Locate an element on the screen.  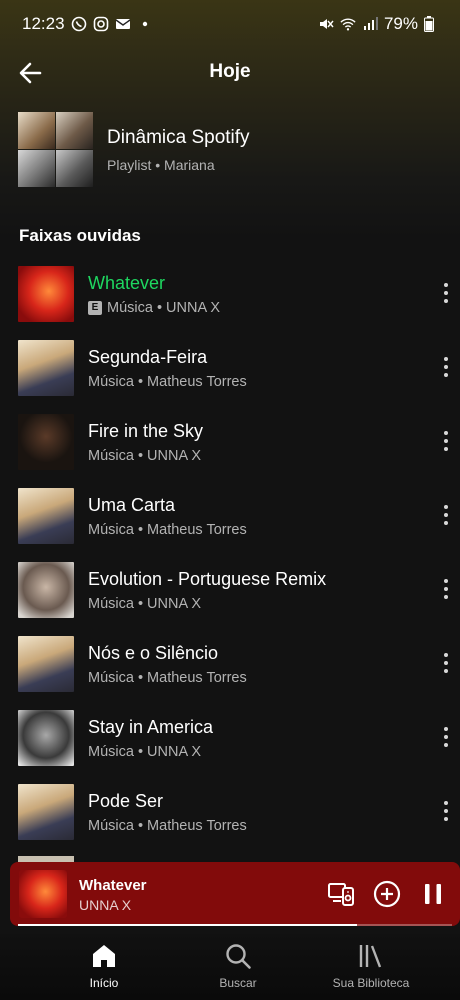
playlist-cover-collage is located at coordinates (55, 149).